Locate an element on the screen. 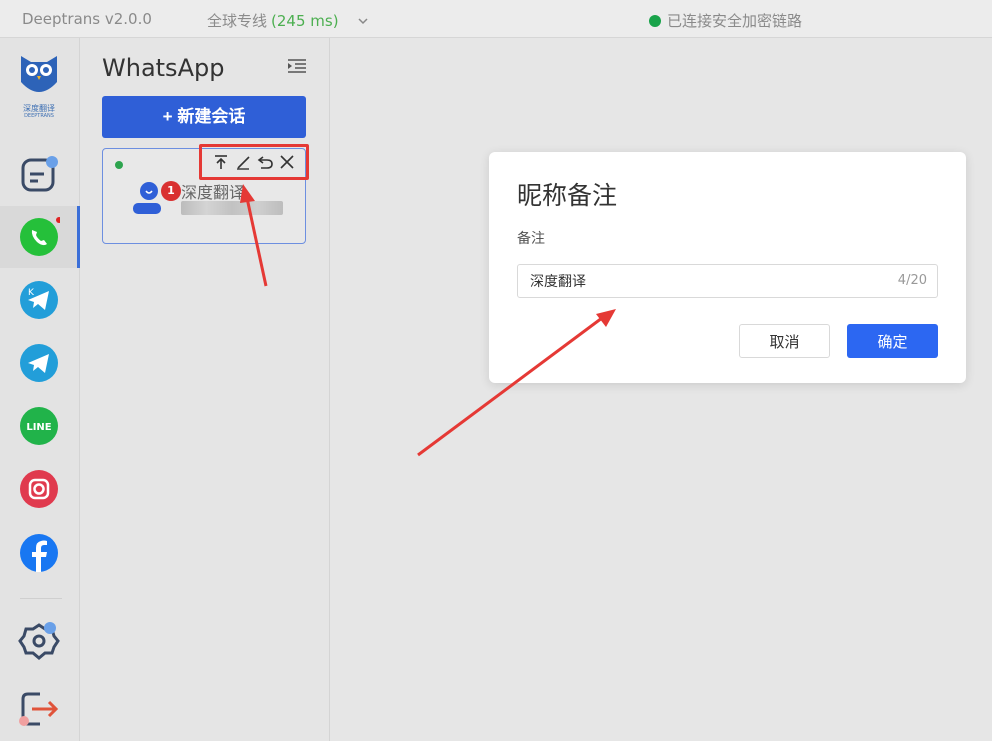  session-phone-blurred is located at coordinates (232, 208).